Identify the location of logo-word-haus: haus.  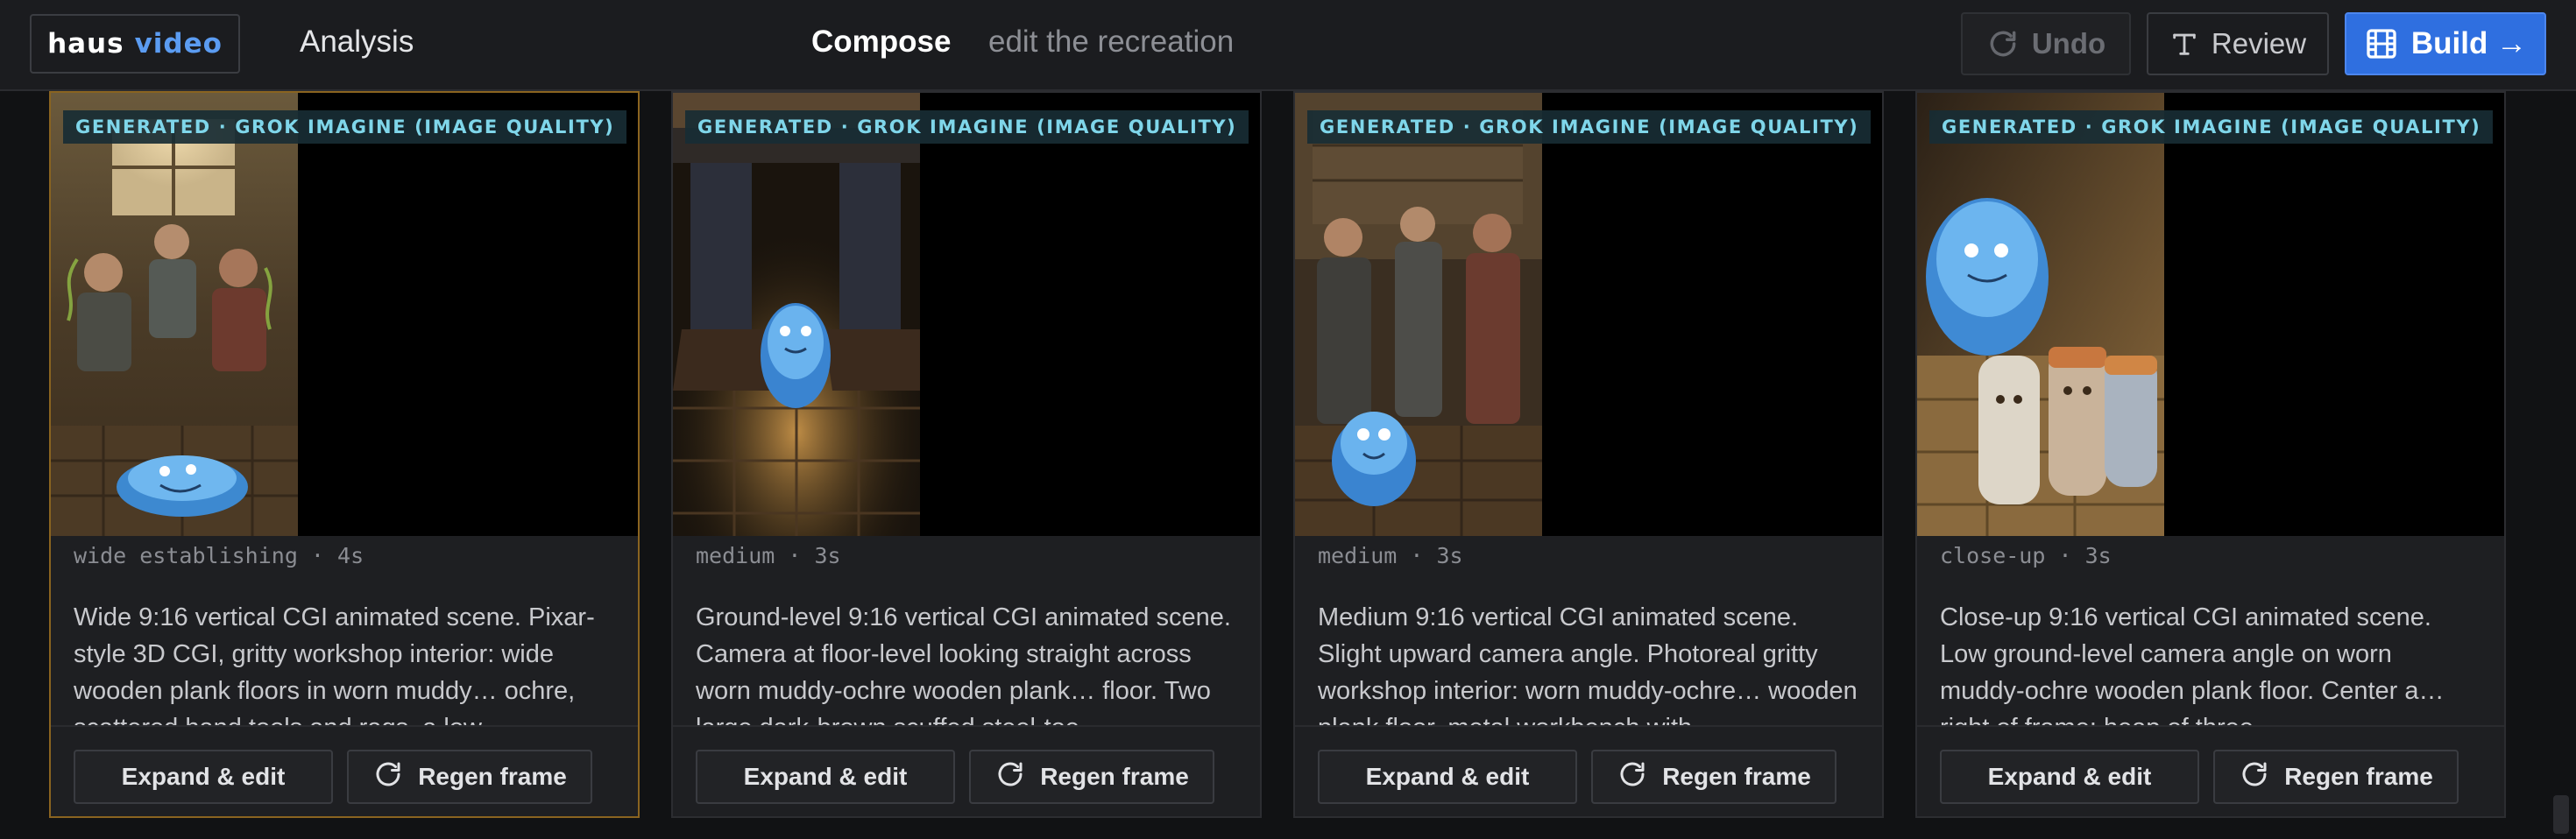
(85, 44).